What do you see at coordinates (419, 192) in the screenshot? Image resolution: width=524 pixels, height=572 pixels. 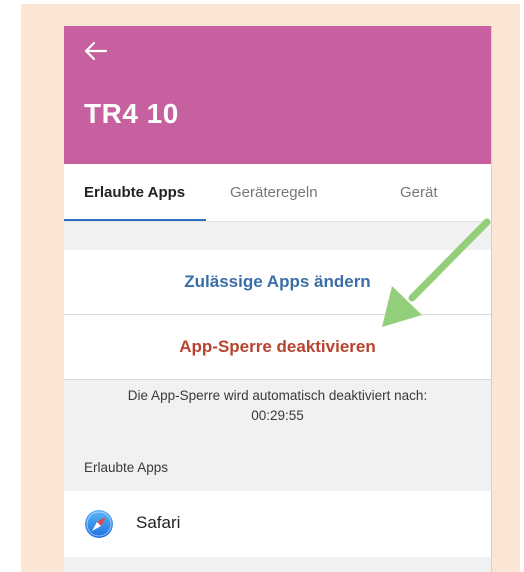 I see `tab-geraet: Gerät` at bounding box center [419, 192].